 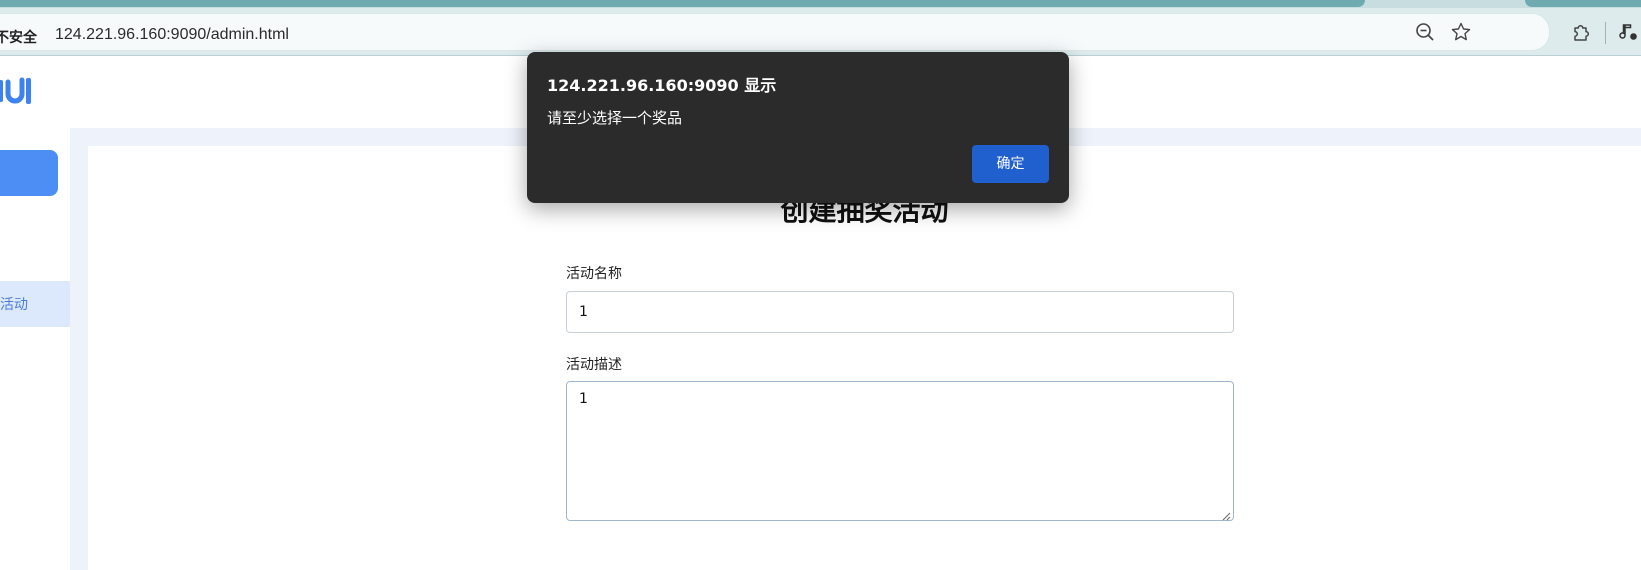 I want to click on activity-description-label: 活动描述, so click(x=594, y=365).